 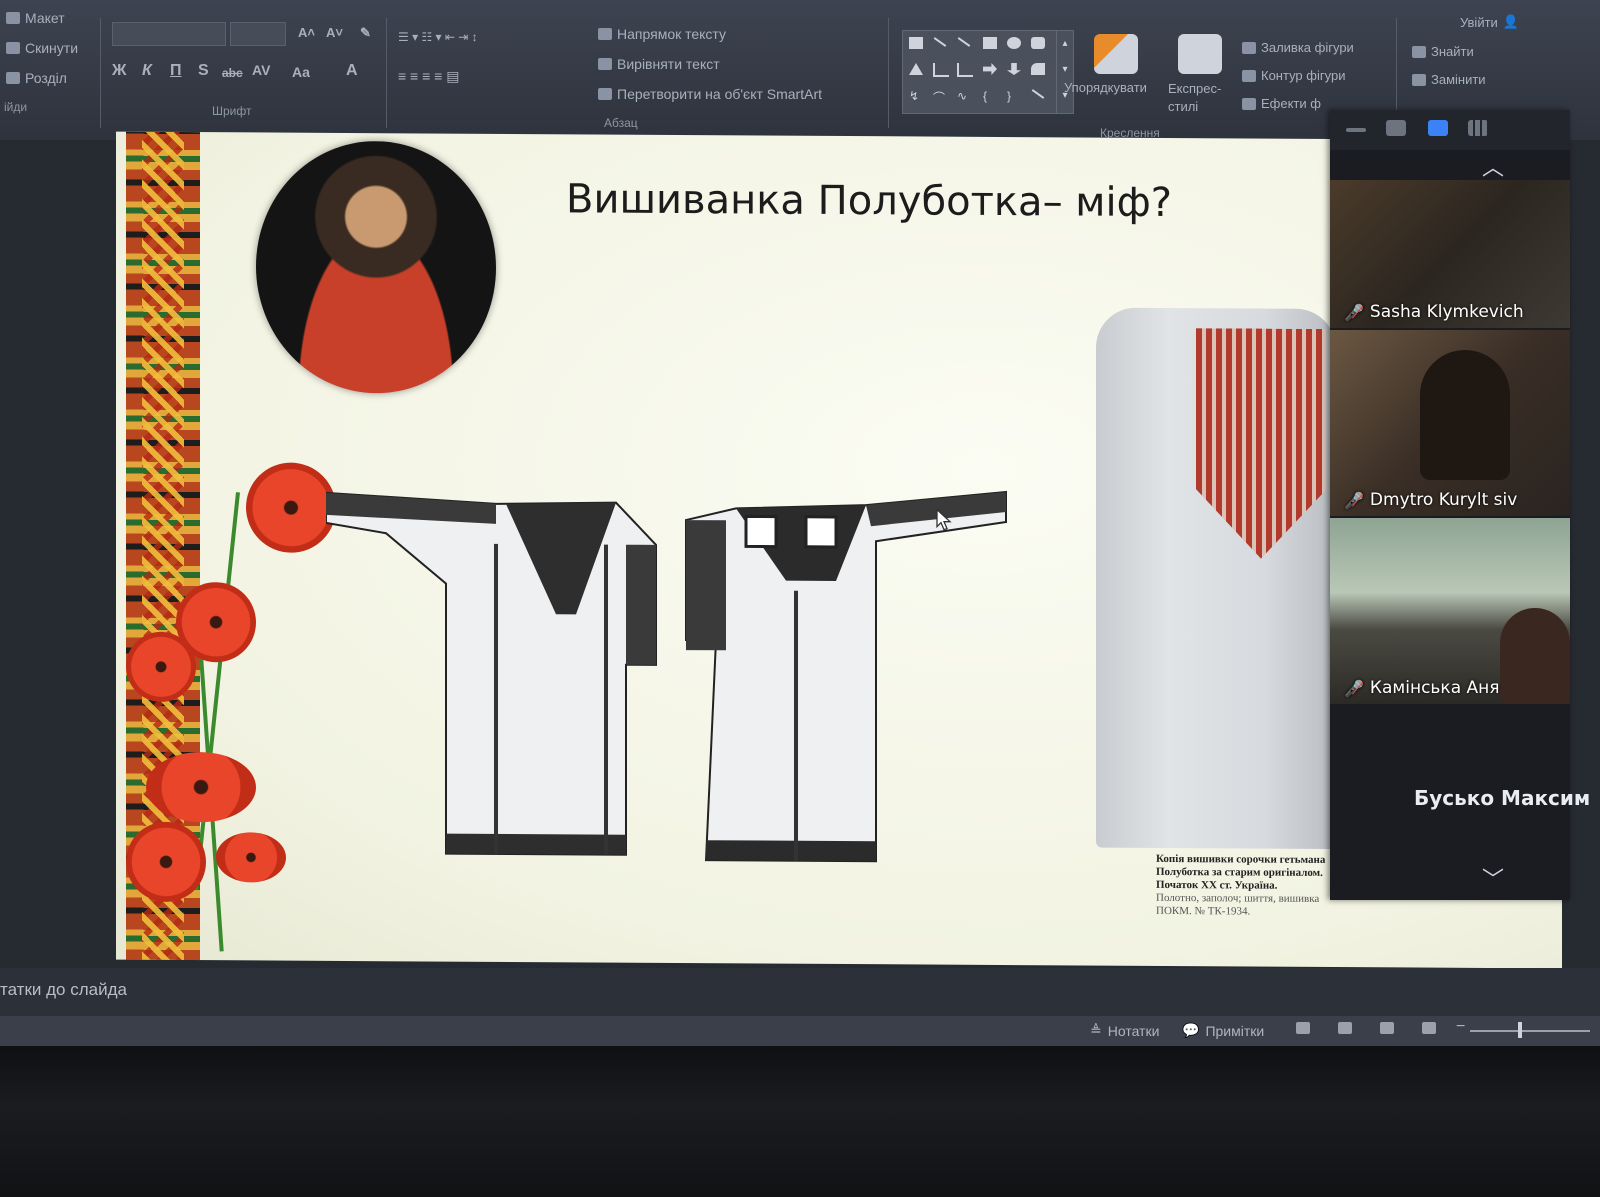 What do you see at coordinates (1223, 1030) in the screenshot?
I see `comments-toggle-button: 💬 Примітки` at bounding box center [1223, 1030].